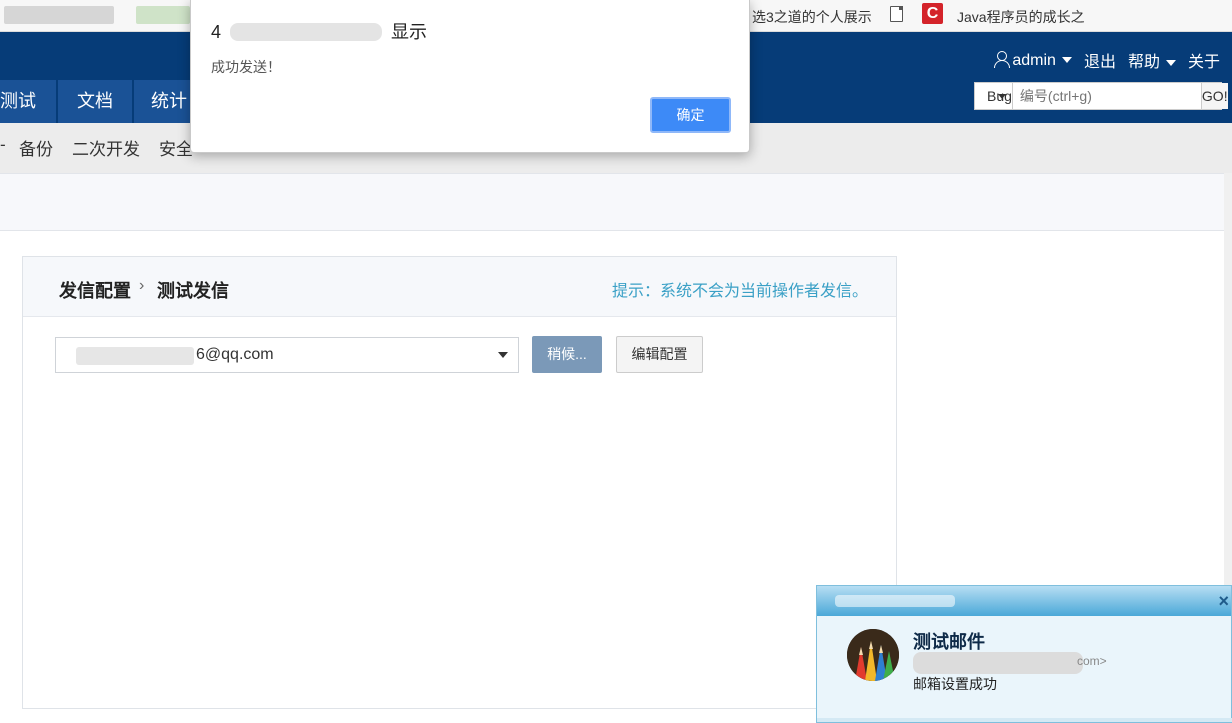 This screenshot has width=1232, height=723. I want to click on search-type-select: Bug, so click(994, 96).